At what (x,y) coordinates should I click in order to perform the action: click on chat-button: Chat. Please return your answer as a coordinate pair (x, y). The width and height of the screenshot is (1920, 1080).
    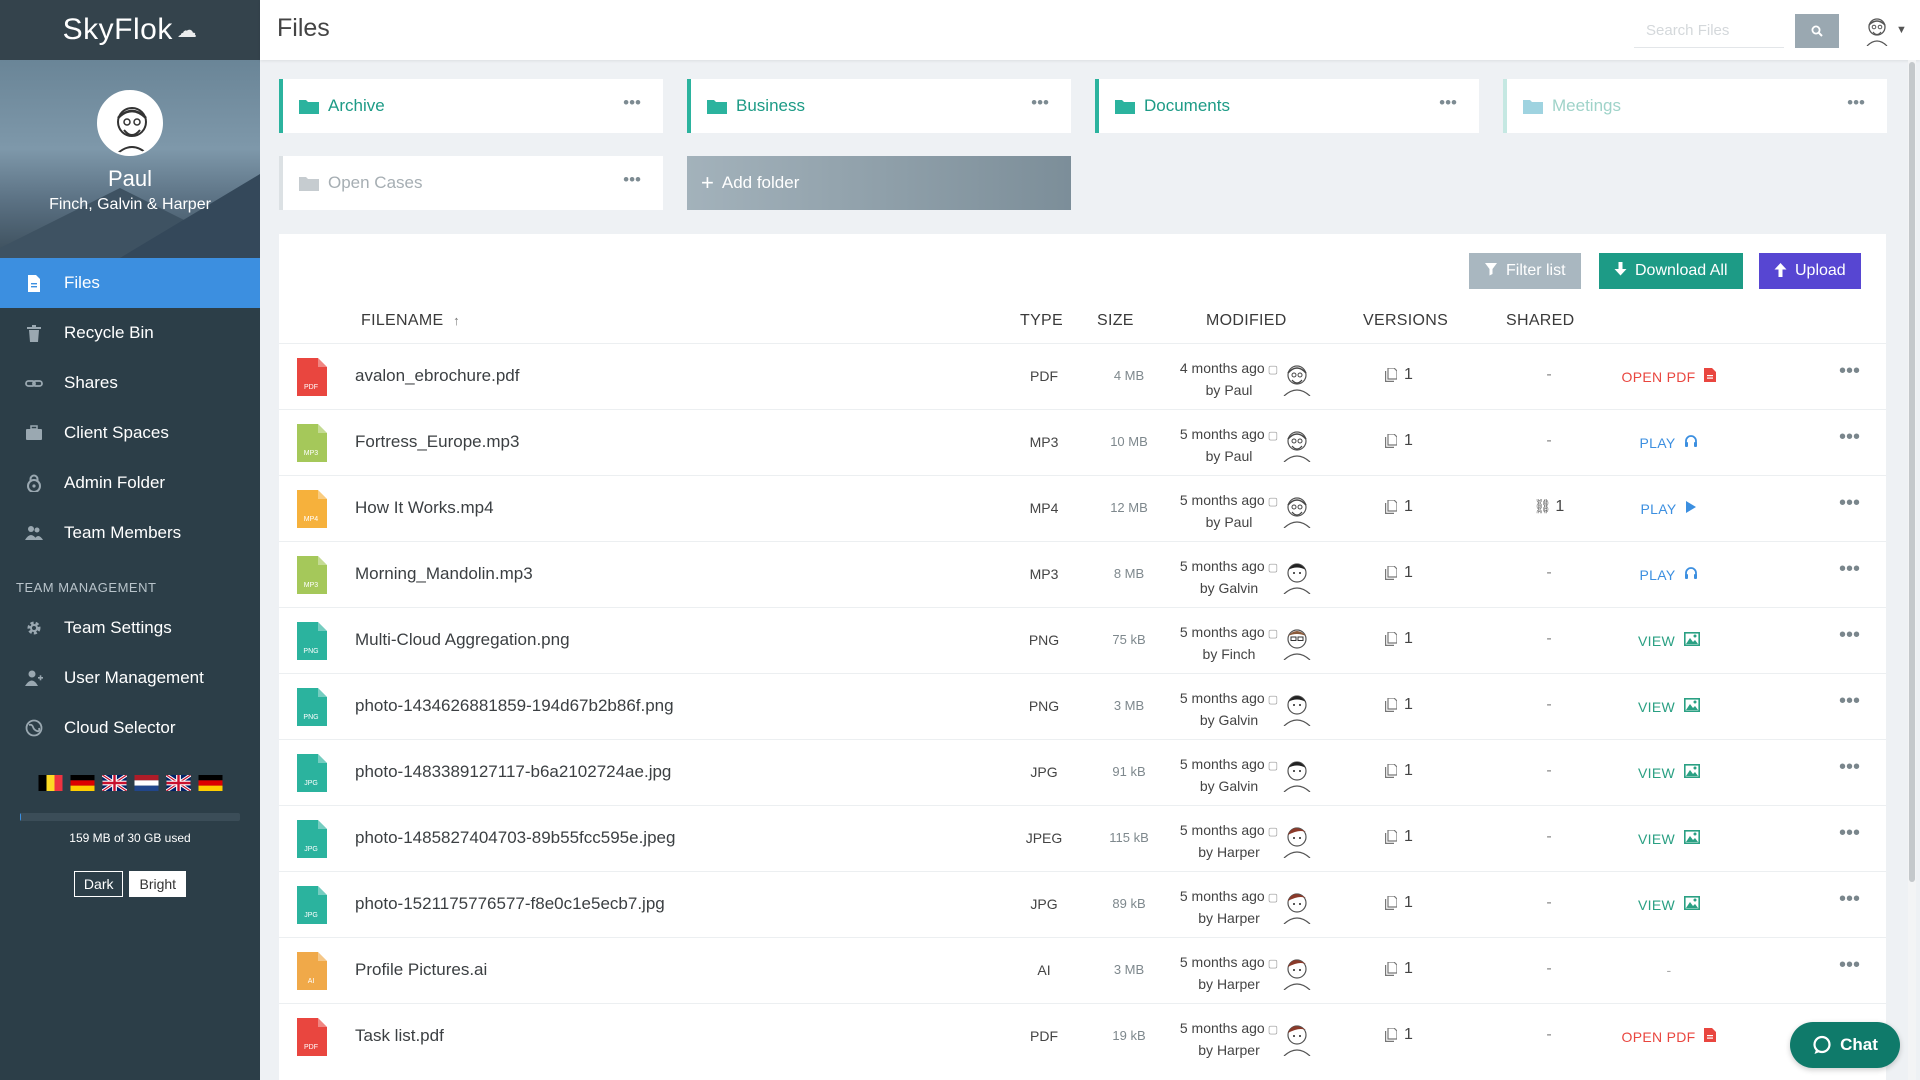
    Looking at the image, I should click on (1845, 1045).